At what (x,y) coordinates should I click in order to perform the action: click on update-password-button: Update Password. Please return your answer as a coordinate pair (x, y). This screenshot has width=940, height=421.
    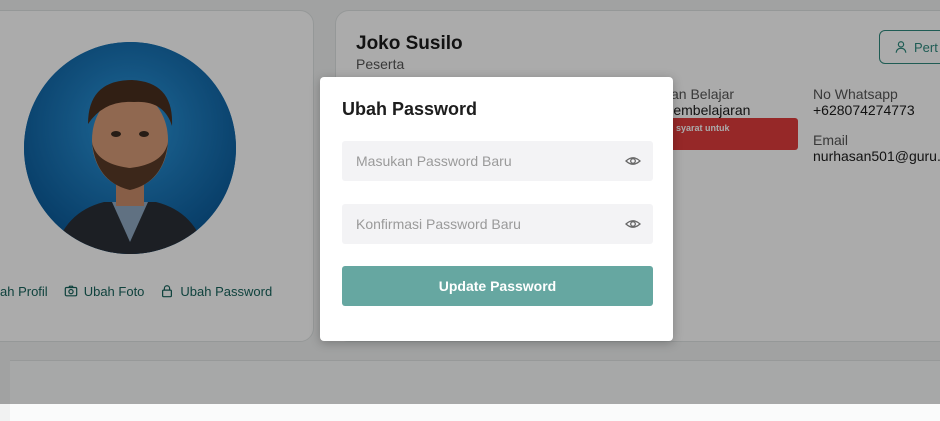
    Looking at the image, I should click on (497, 286).